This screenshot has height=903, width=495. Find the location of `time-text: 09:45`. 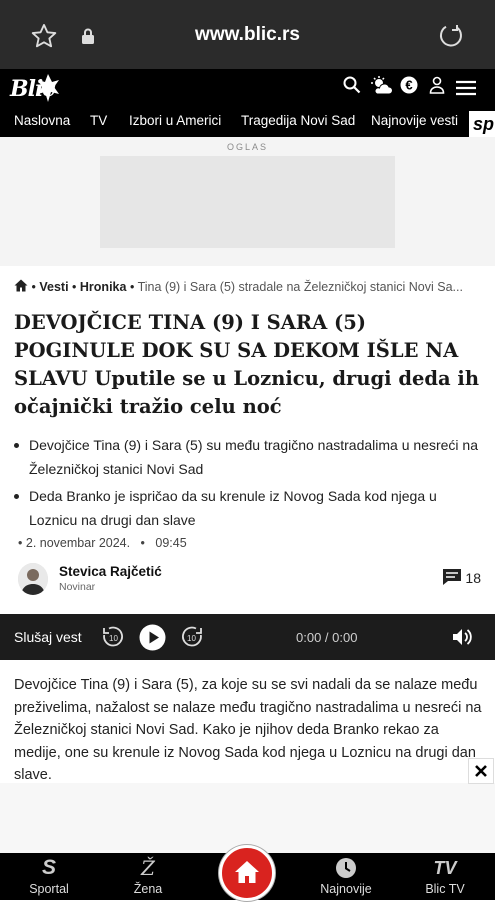

time-text: 09:45 is located at coordinates (171, 543).